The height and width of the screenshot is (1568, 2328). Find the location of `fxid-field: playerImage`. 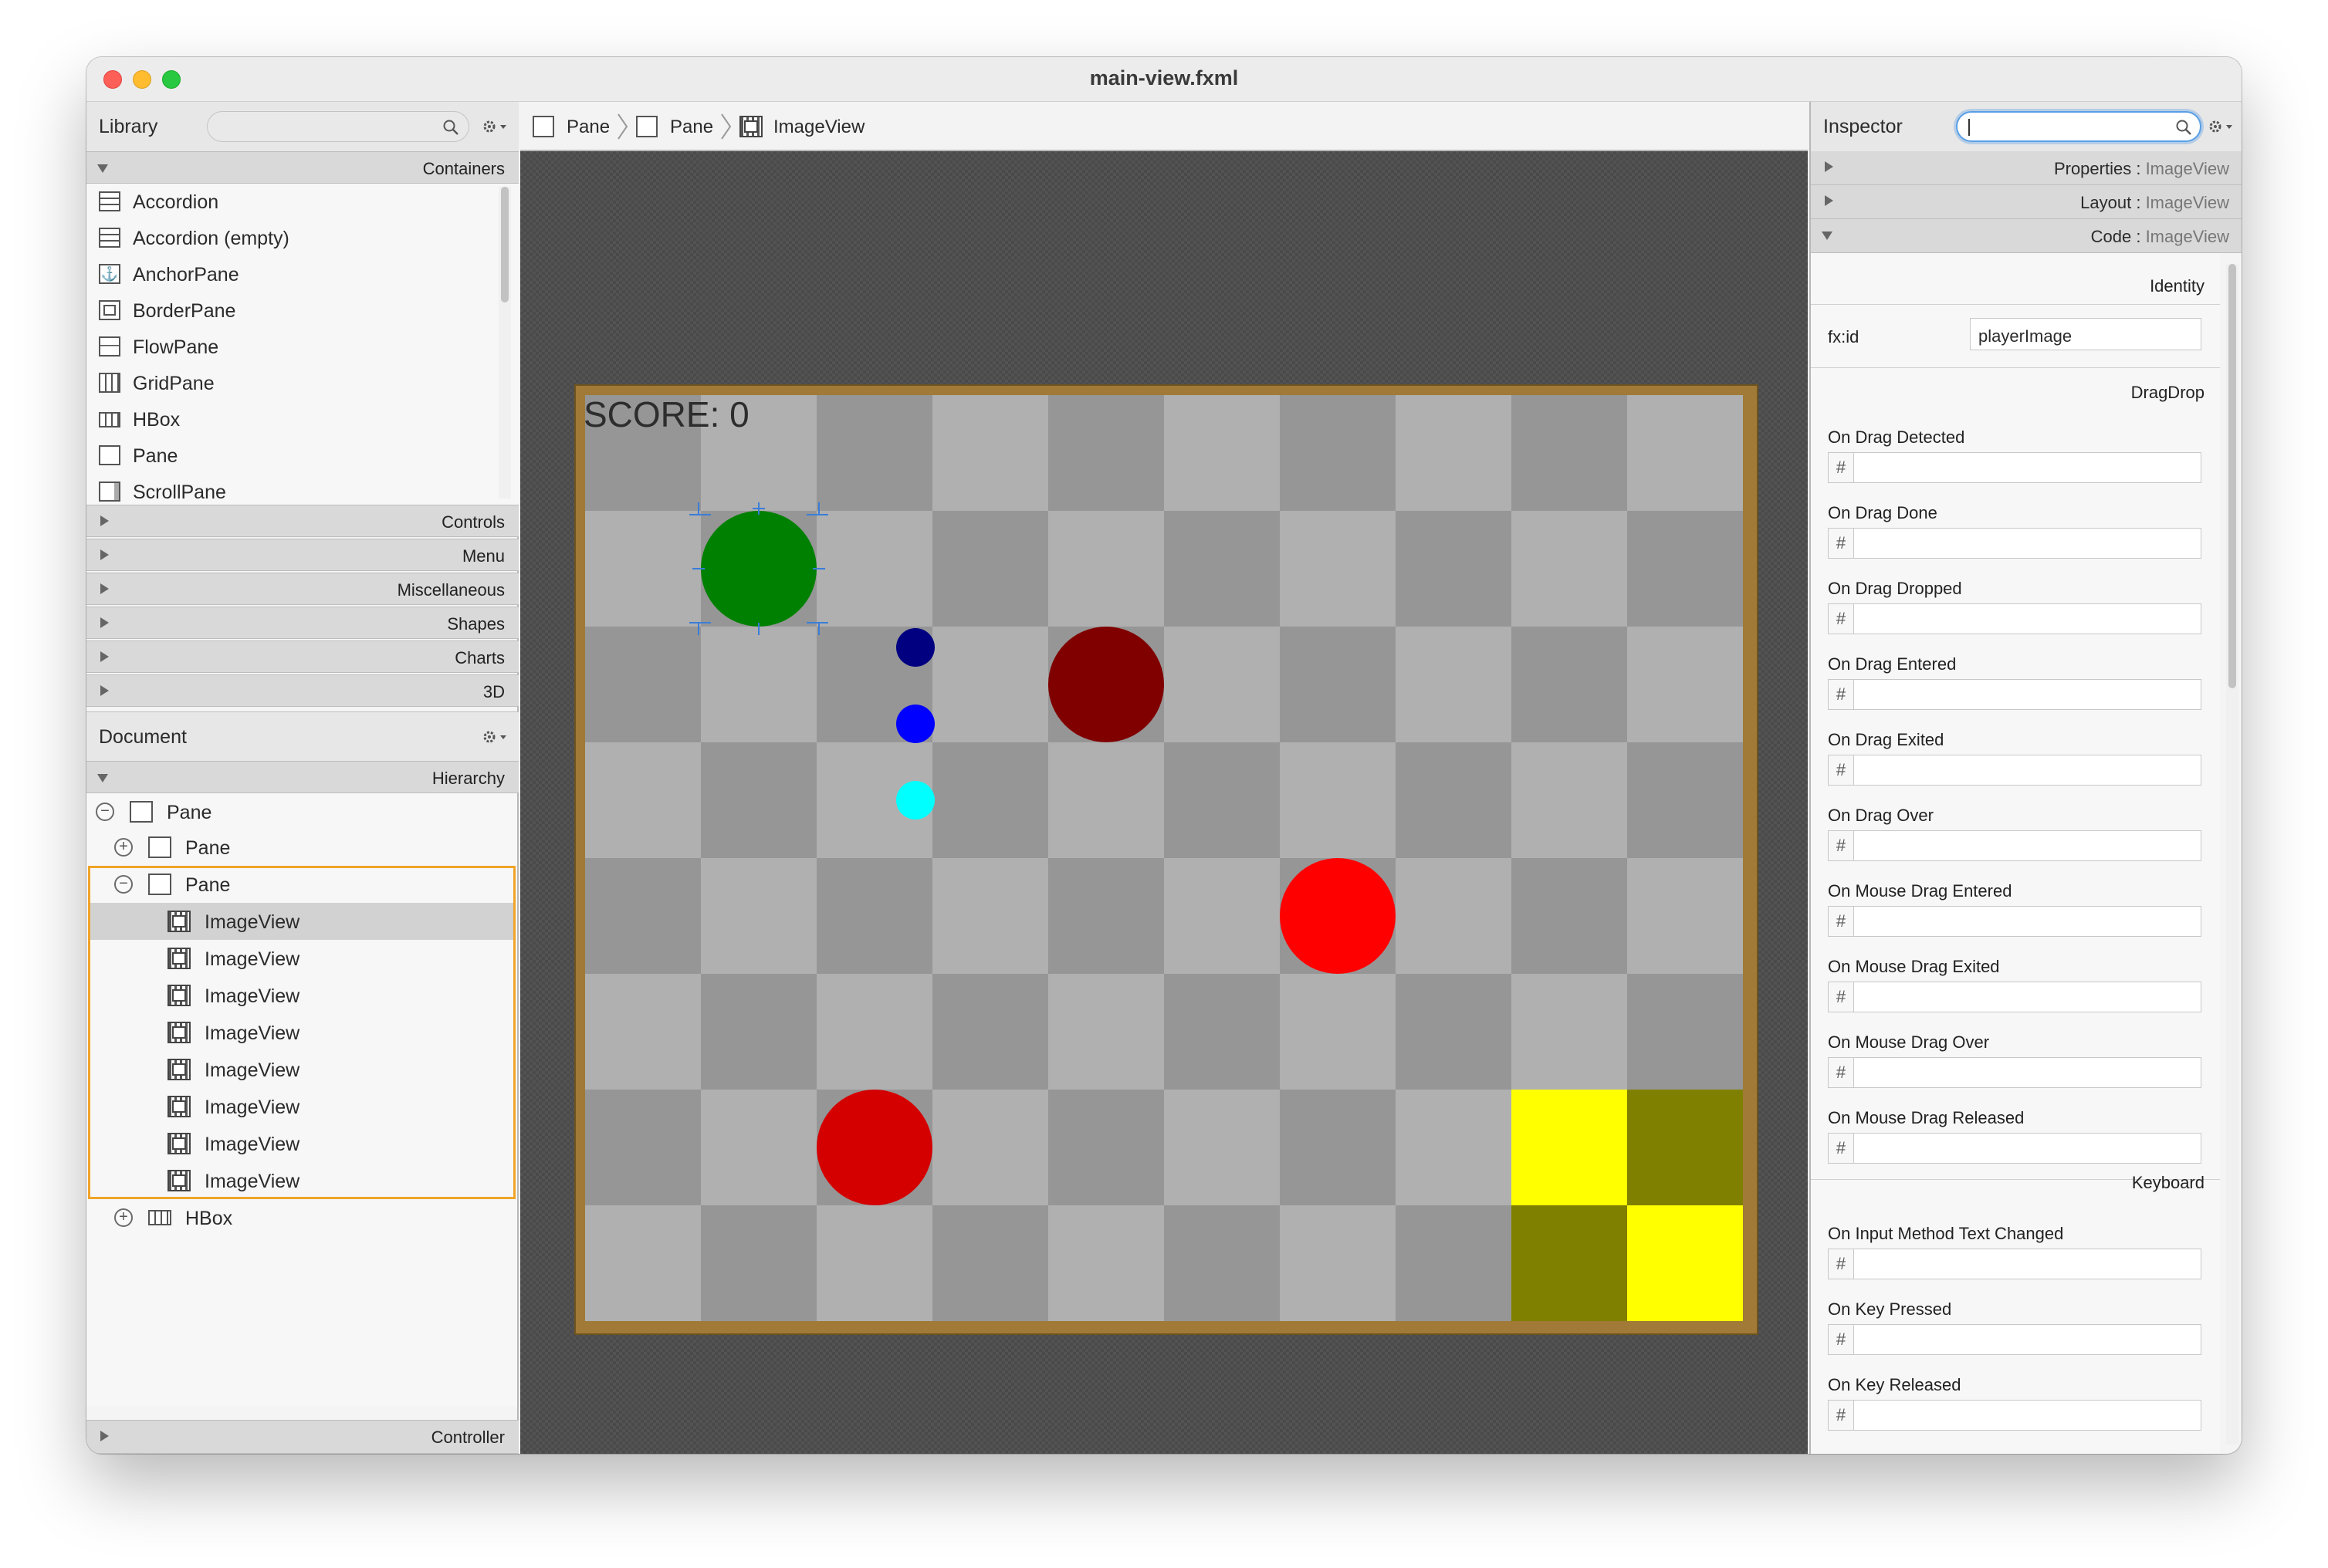

fxid-field: playerImage is located at coordinates (2085, 334).